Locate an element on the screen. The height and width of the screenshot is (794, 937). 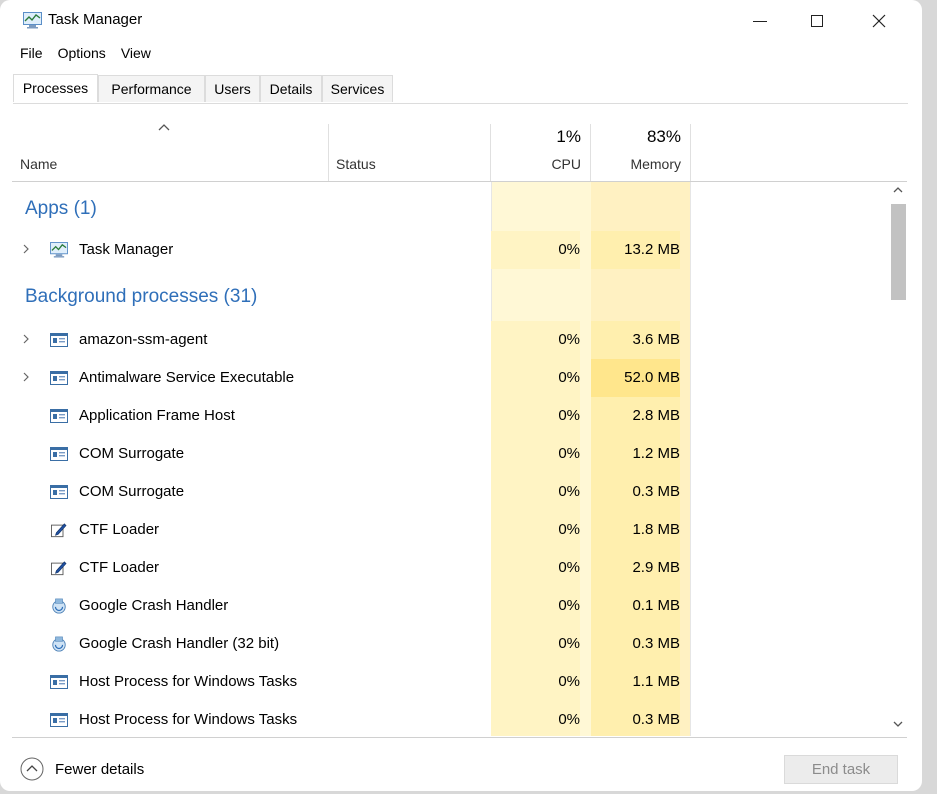
process-memory: 3.6 MB is located at coordinates (635, 340).